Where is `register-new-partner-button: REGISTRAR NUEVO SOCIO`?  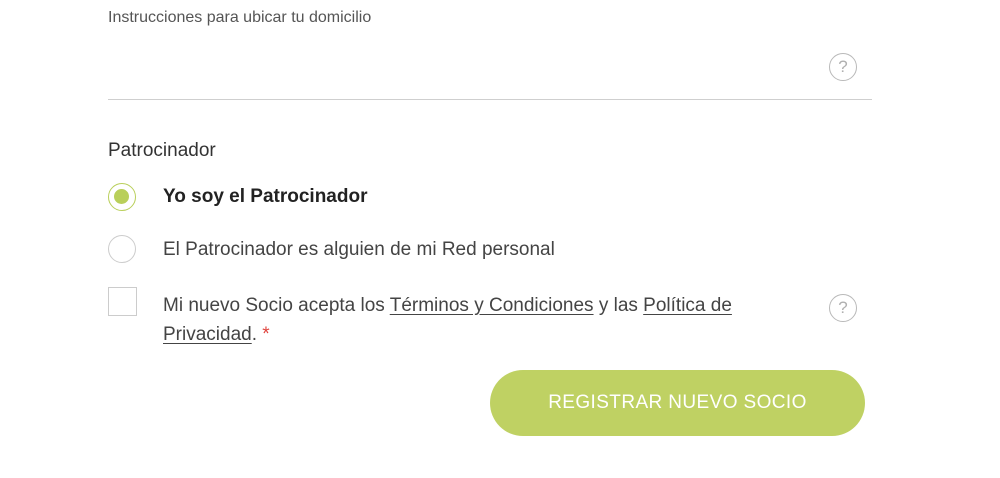
register-new-partner-button: REGISTRAR NUEVO SOCIO is located at coordinates (677, 403).